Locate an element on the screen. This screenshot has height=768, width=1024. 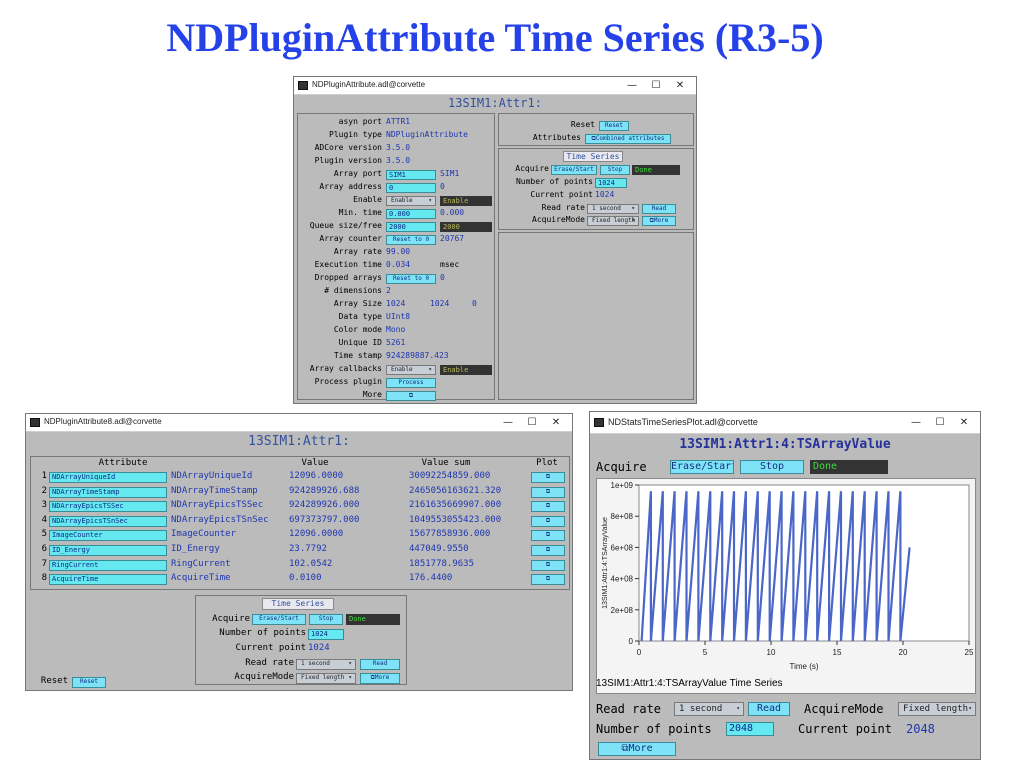
attribute-input: NDArrayEpicsTSSec is located at coordinates (108, 507).